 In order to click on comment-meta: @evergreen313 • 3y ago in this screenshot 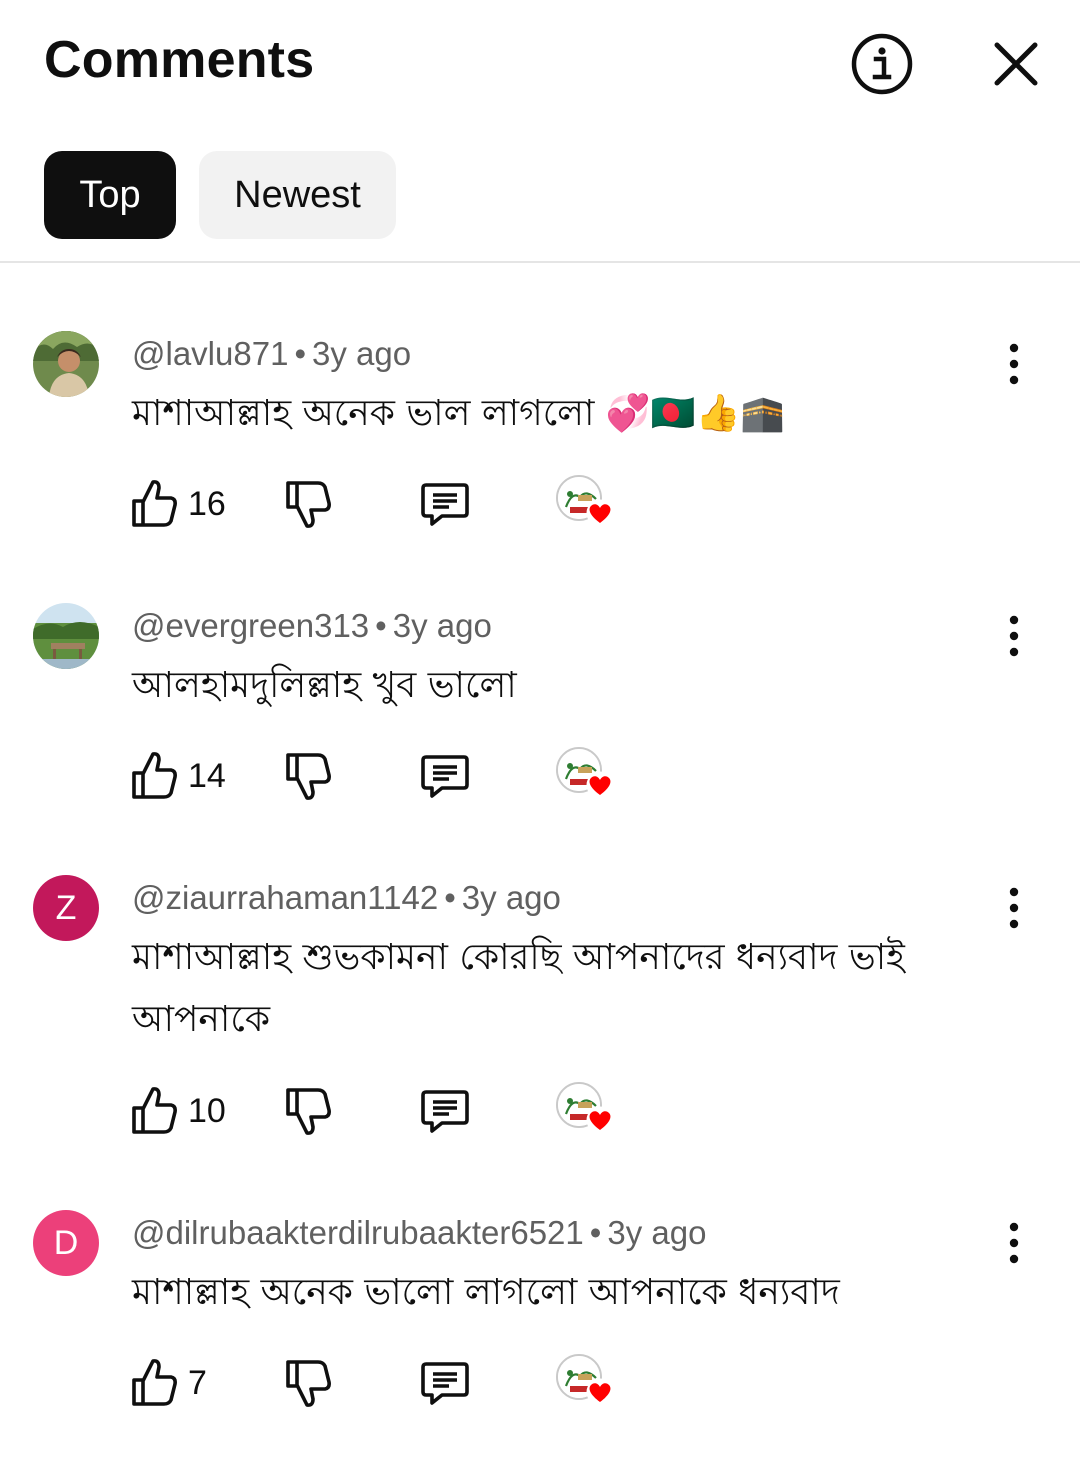, I will do `click(312, 625)`.